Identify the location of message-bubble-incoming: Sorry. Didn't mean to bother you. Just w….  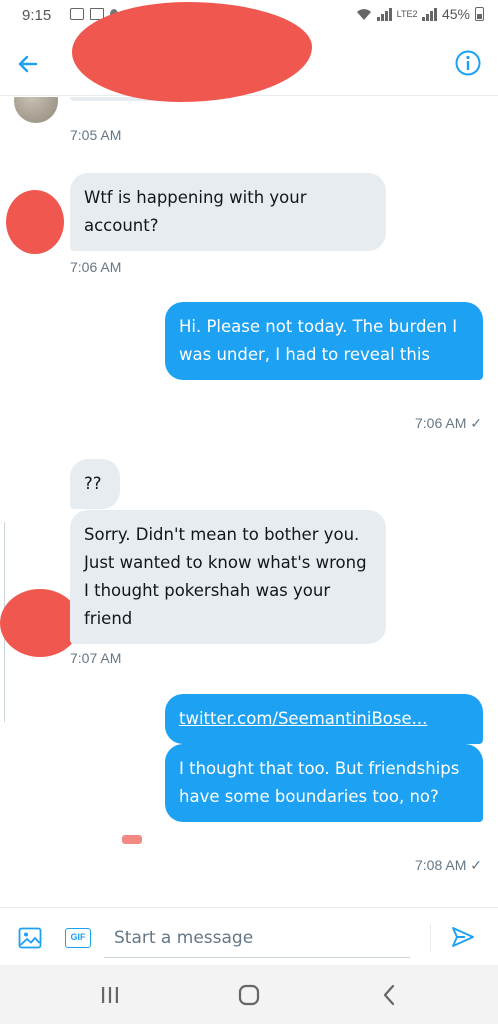
(228, 577).